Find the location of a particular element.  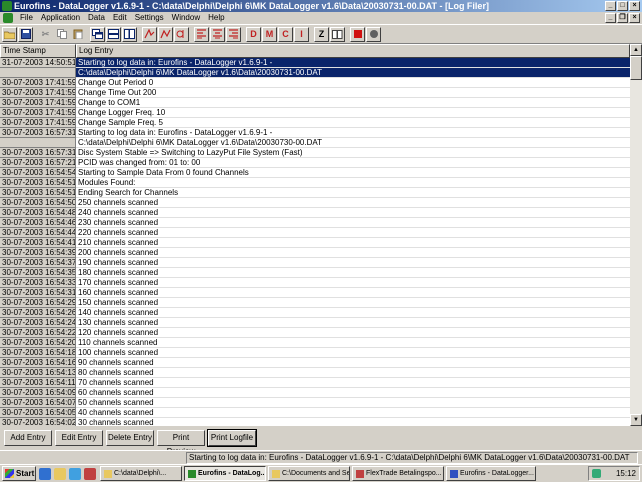

print-preview-button: Print Preview is located at coordinates (181, 443).